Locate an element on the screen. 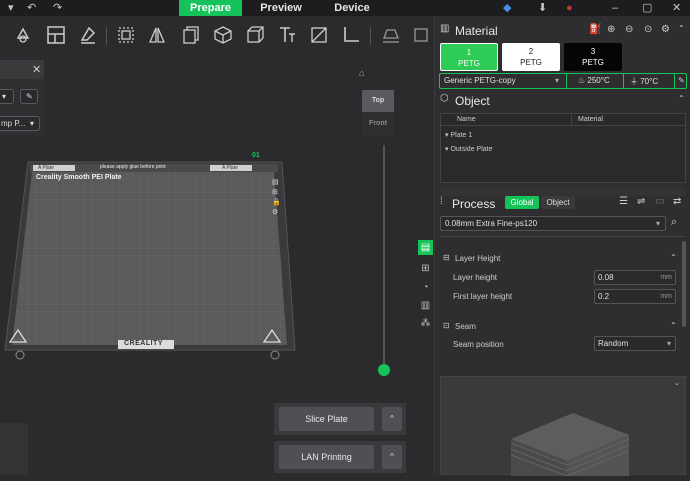  sync-icon: ⊙ is located at coordinates (648, 29).